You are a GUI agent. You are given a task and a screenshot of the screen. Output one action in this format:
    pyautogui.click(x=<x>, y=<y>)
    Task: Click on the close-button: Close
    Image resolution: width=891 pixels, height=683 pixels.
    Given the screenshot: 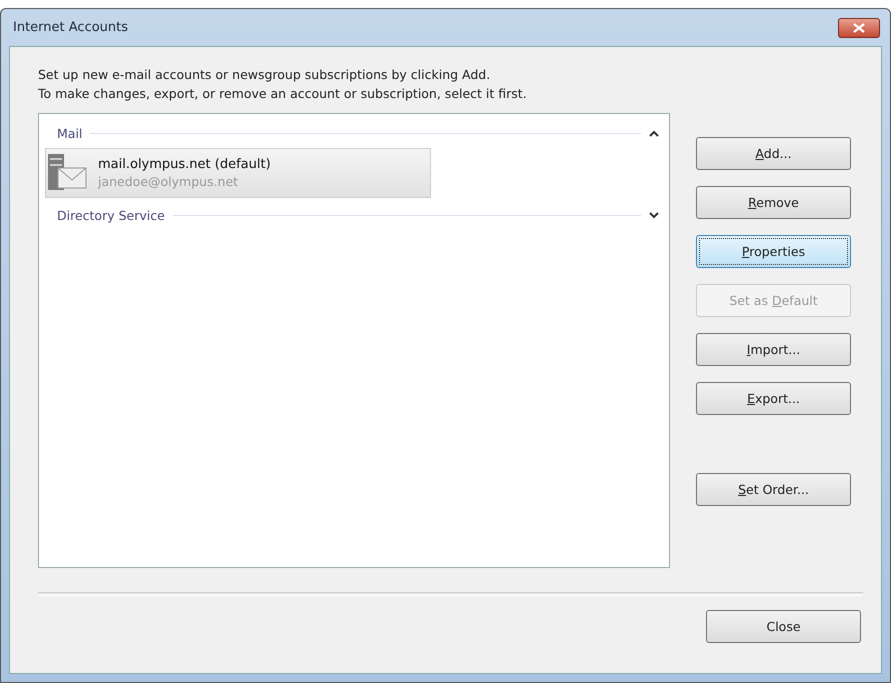 What is the action you would take?
    pyautogui.click(x=783, y=626)
    